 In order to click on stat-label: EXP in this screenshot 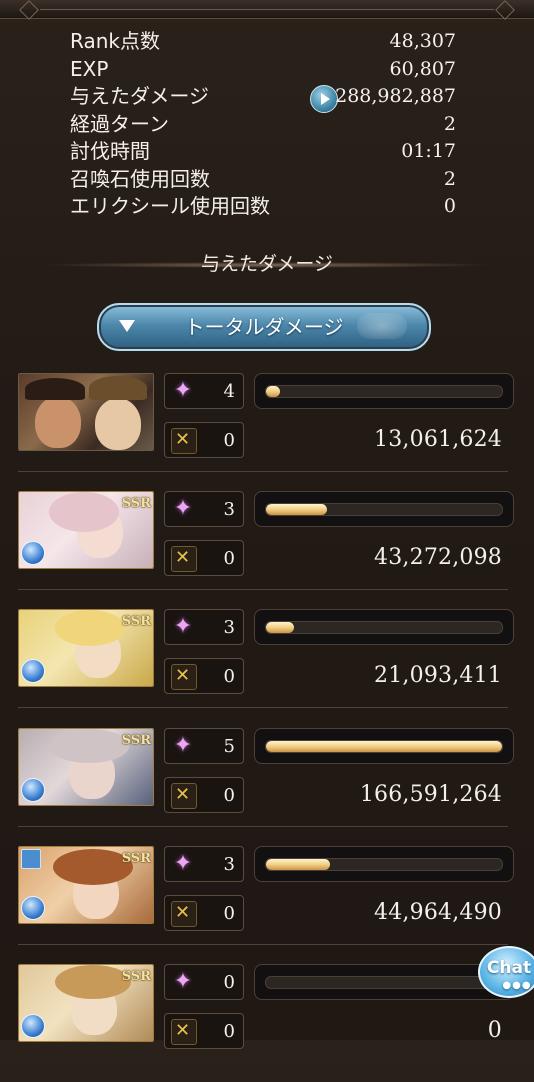, I will do `click(89, 68)`.